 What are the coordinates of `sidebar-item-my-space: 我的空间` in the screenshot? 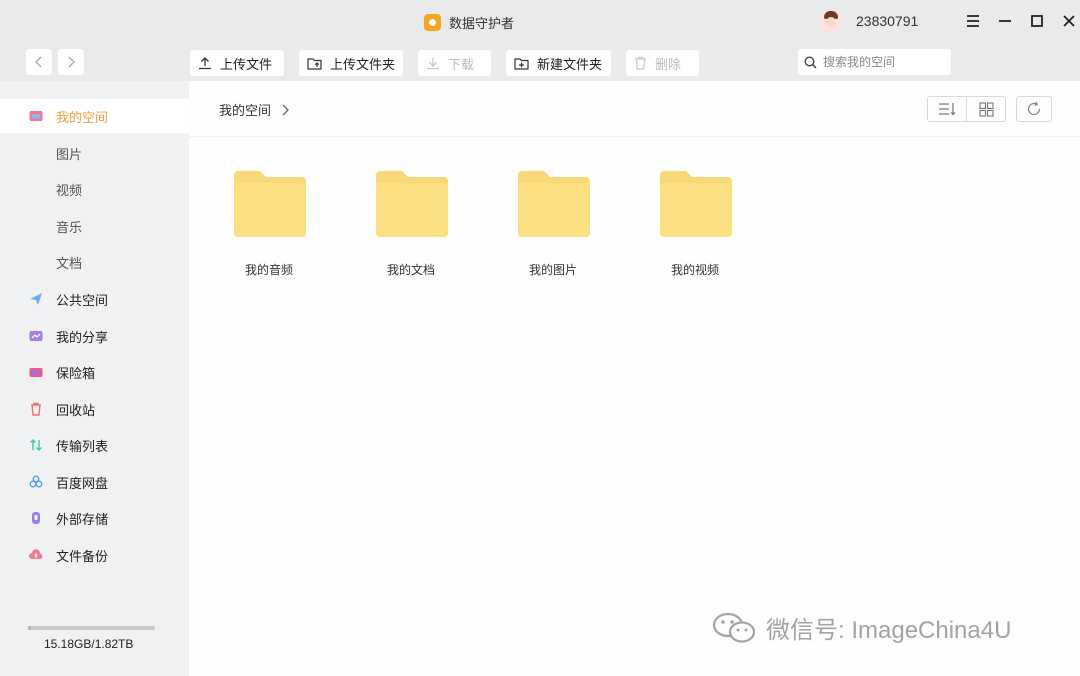 It's located at (94, 116).